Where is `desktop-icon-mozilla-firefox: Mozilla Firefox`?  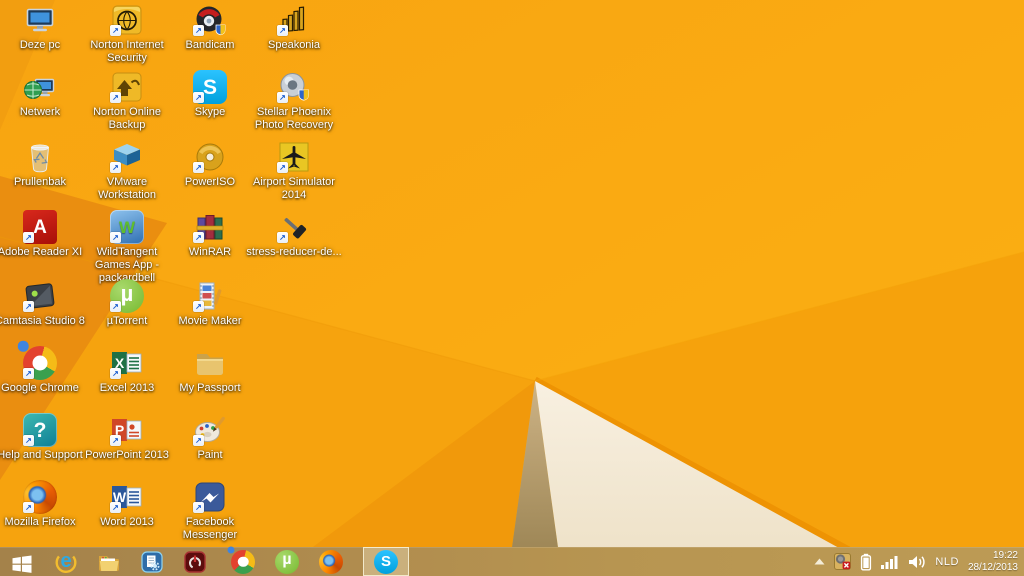 desktop-icon-mozilla-firefox: Mozilla Firefox is located at coordinates (44, 504).